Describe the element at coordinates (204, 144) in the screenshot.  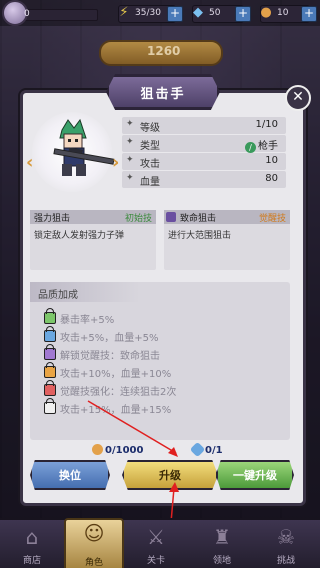
I see `stat-row-type: ✦ 类型 ∕ 枪手` at that location.